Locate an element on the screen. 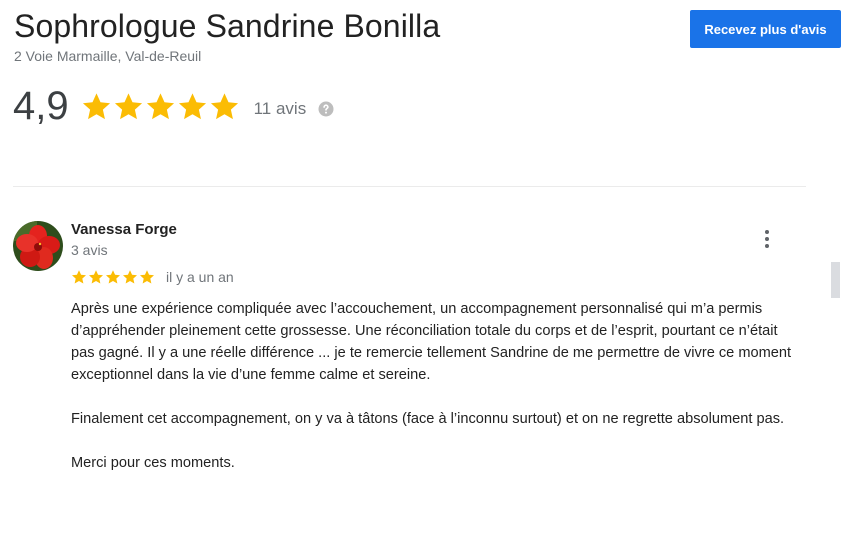 This screenshot has width=845, height=542. section-divider is located at coordinates (409, 186).